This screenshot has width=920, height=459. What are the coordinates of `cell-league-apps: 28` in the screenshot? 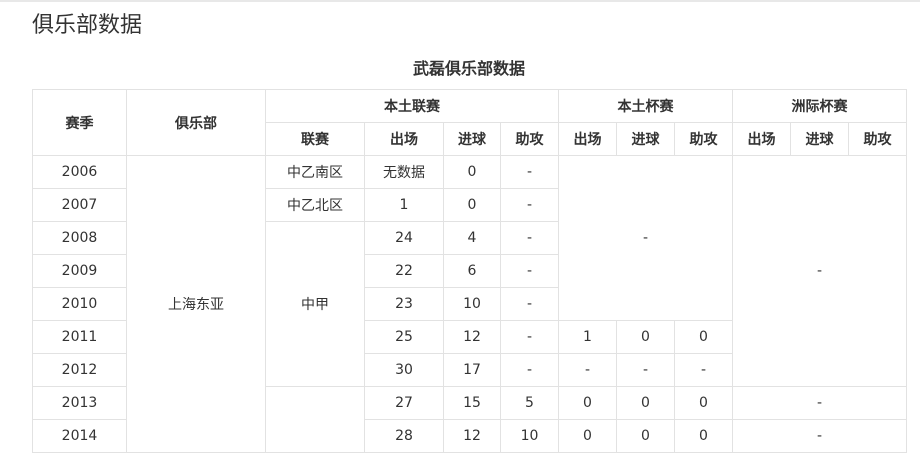 It's located at (404, 436).